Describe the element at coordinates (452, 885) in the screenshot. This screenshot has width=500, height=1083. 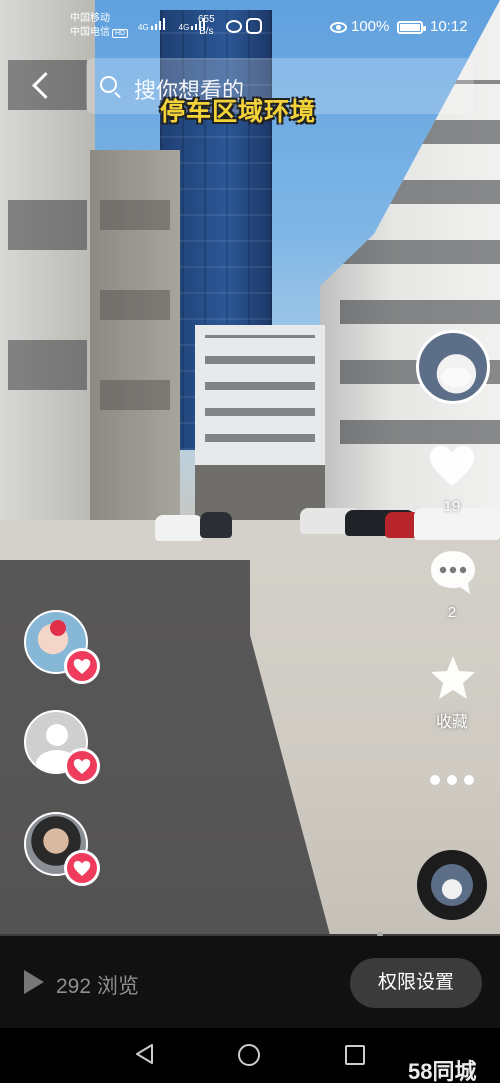
I see `music-disc-icon` at that location.